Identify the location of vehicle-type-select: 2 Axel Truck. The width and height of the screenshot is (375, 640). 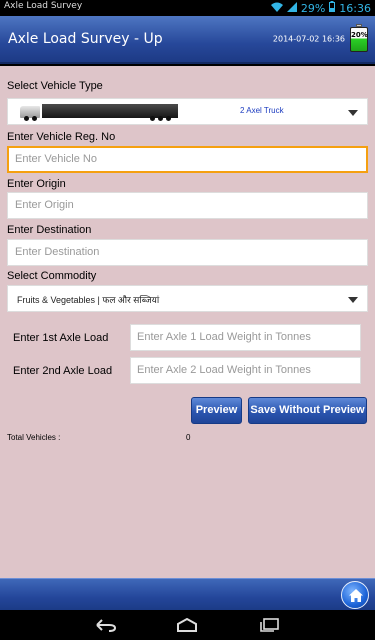
(187, 111).